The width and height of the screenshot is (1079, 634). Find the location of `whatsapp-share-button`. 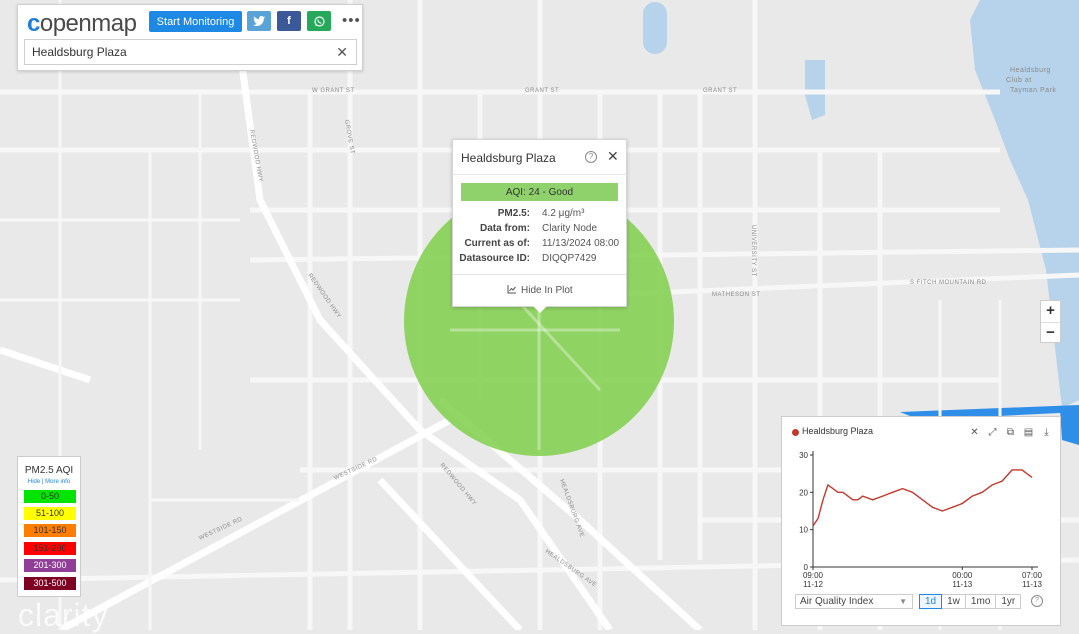

whatsapp-share-button is located at coordinates (319, 21).